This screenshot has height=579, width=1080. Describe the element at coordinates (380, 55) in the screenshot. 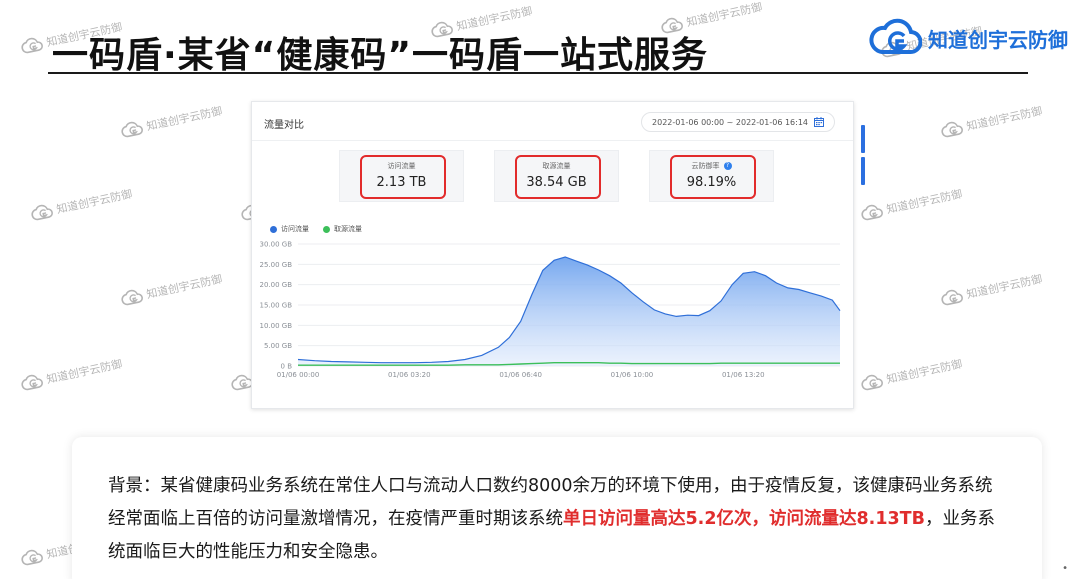

I see `slide-title: 一码盾·某省“健康码”一码盾一站式服务` at that location.